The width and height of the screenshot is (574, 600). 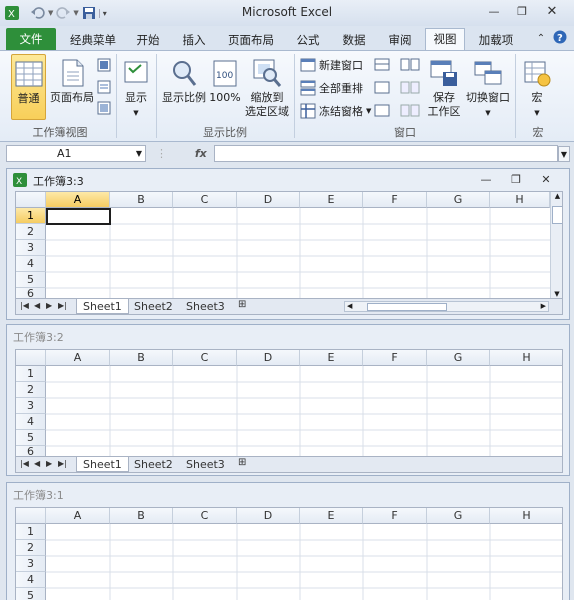 What do you see at coordinates (564, 154) in the screenshot?
I see `expand-formula-bar-icon: ▼` at bounding box center [564, 154].